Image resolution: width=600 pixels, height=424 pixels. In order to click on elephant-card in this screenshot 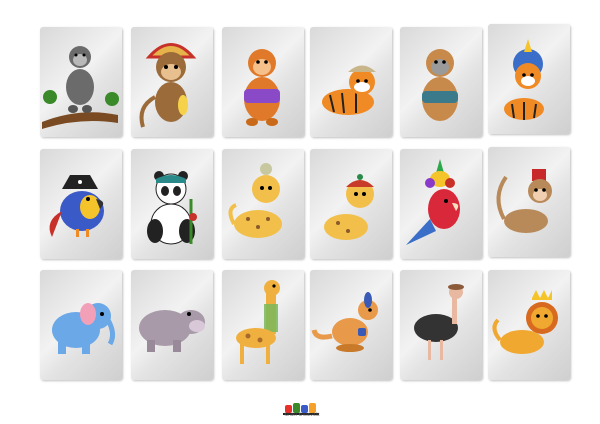, I will do `click(81, 325)`.